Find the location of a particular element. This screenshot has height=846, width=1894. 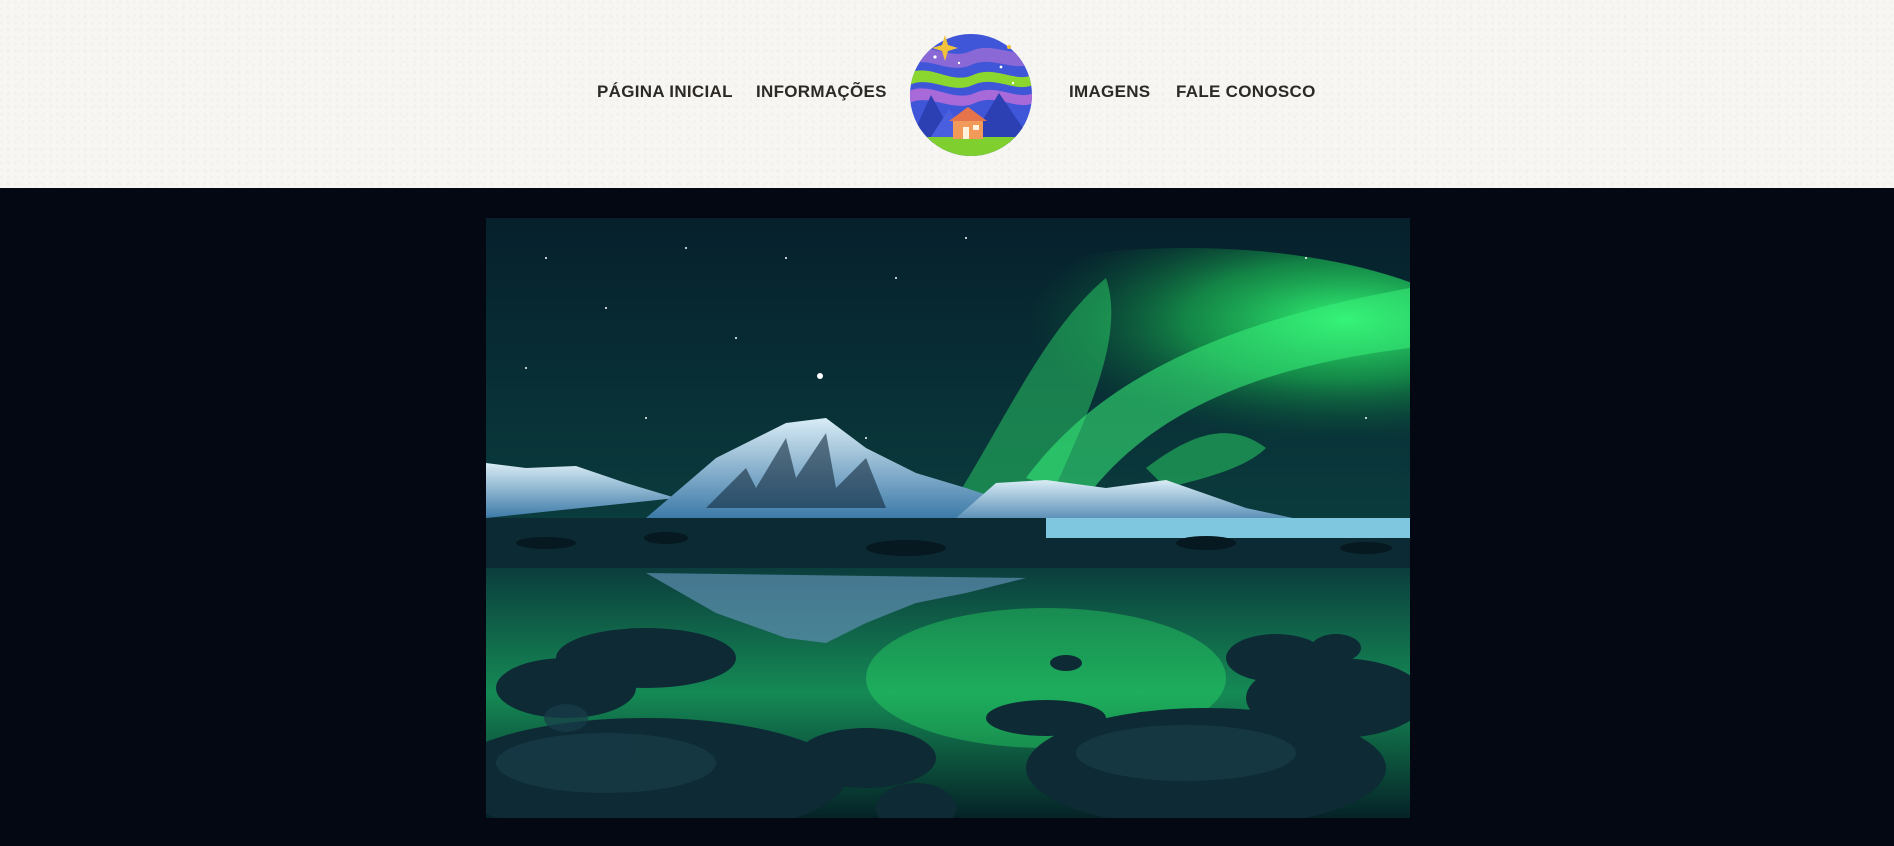

nav-link-info: INFORMAÇÕES is located at coordinates (821, 92).